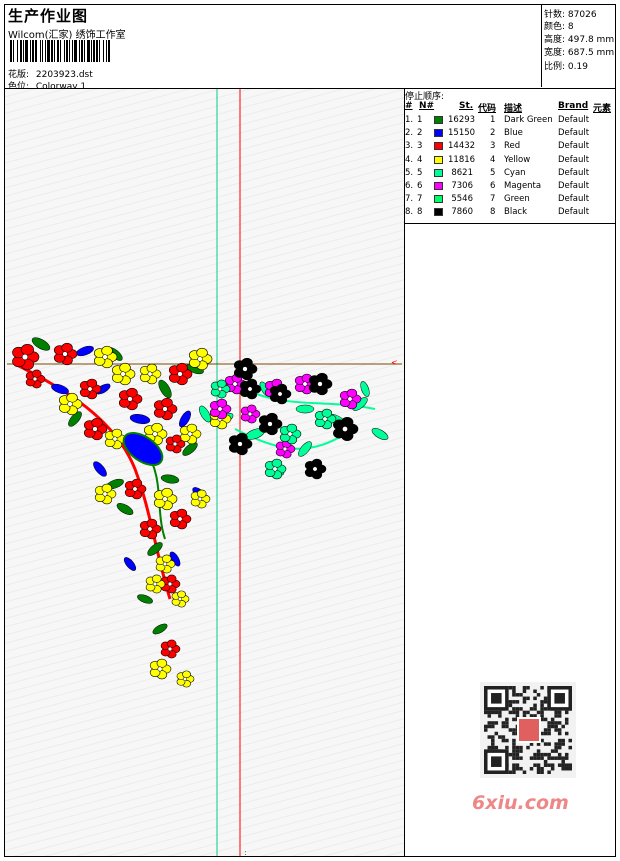 The image size is (620, 861). I want to click on row-code: 7, so click(493, 199).